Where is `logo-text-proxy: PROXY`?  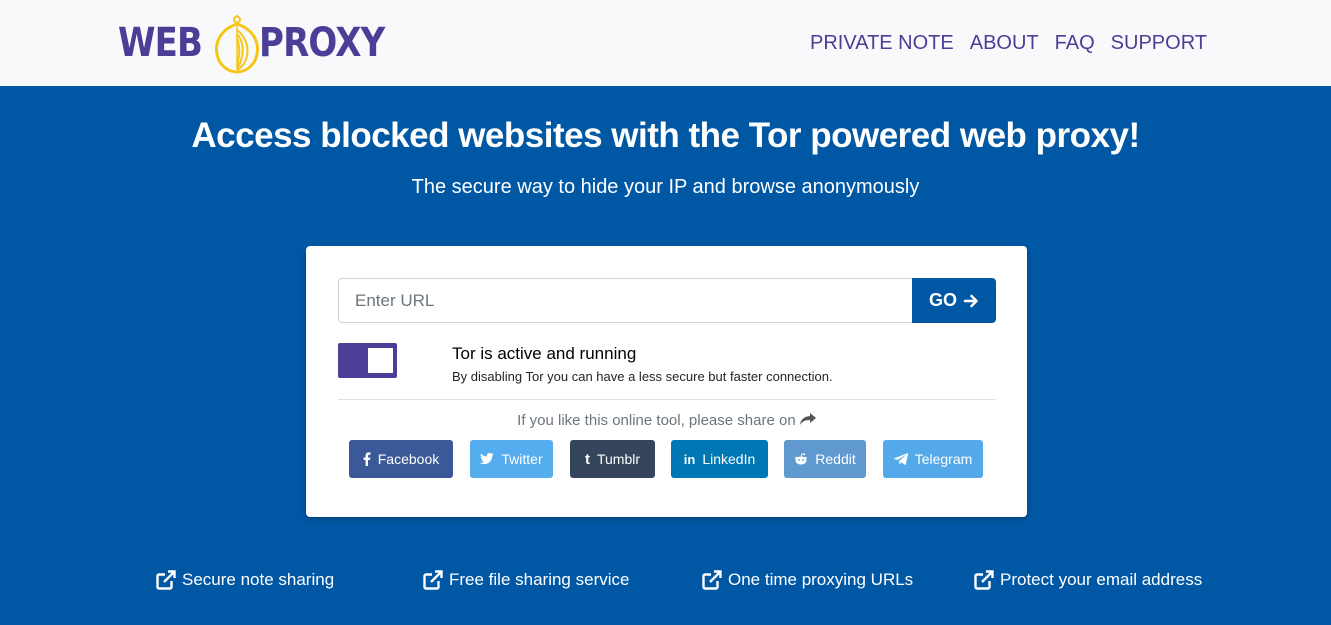
logo-text-proxy: PROXY is located at coordinates (321, 43).